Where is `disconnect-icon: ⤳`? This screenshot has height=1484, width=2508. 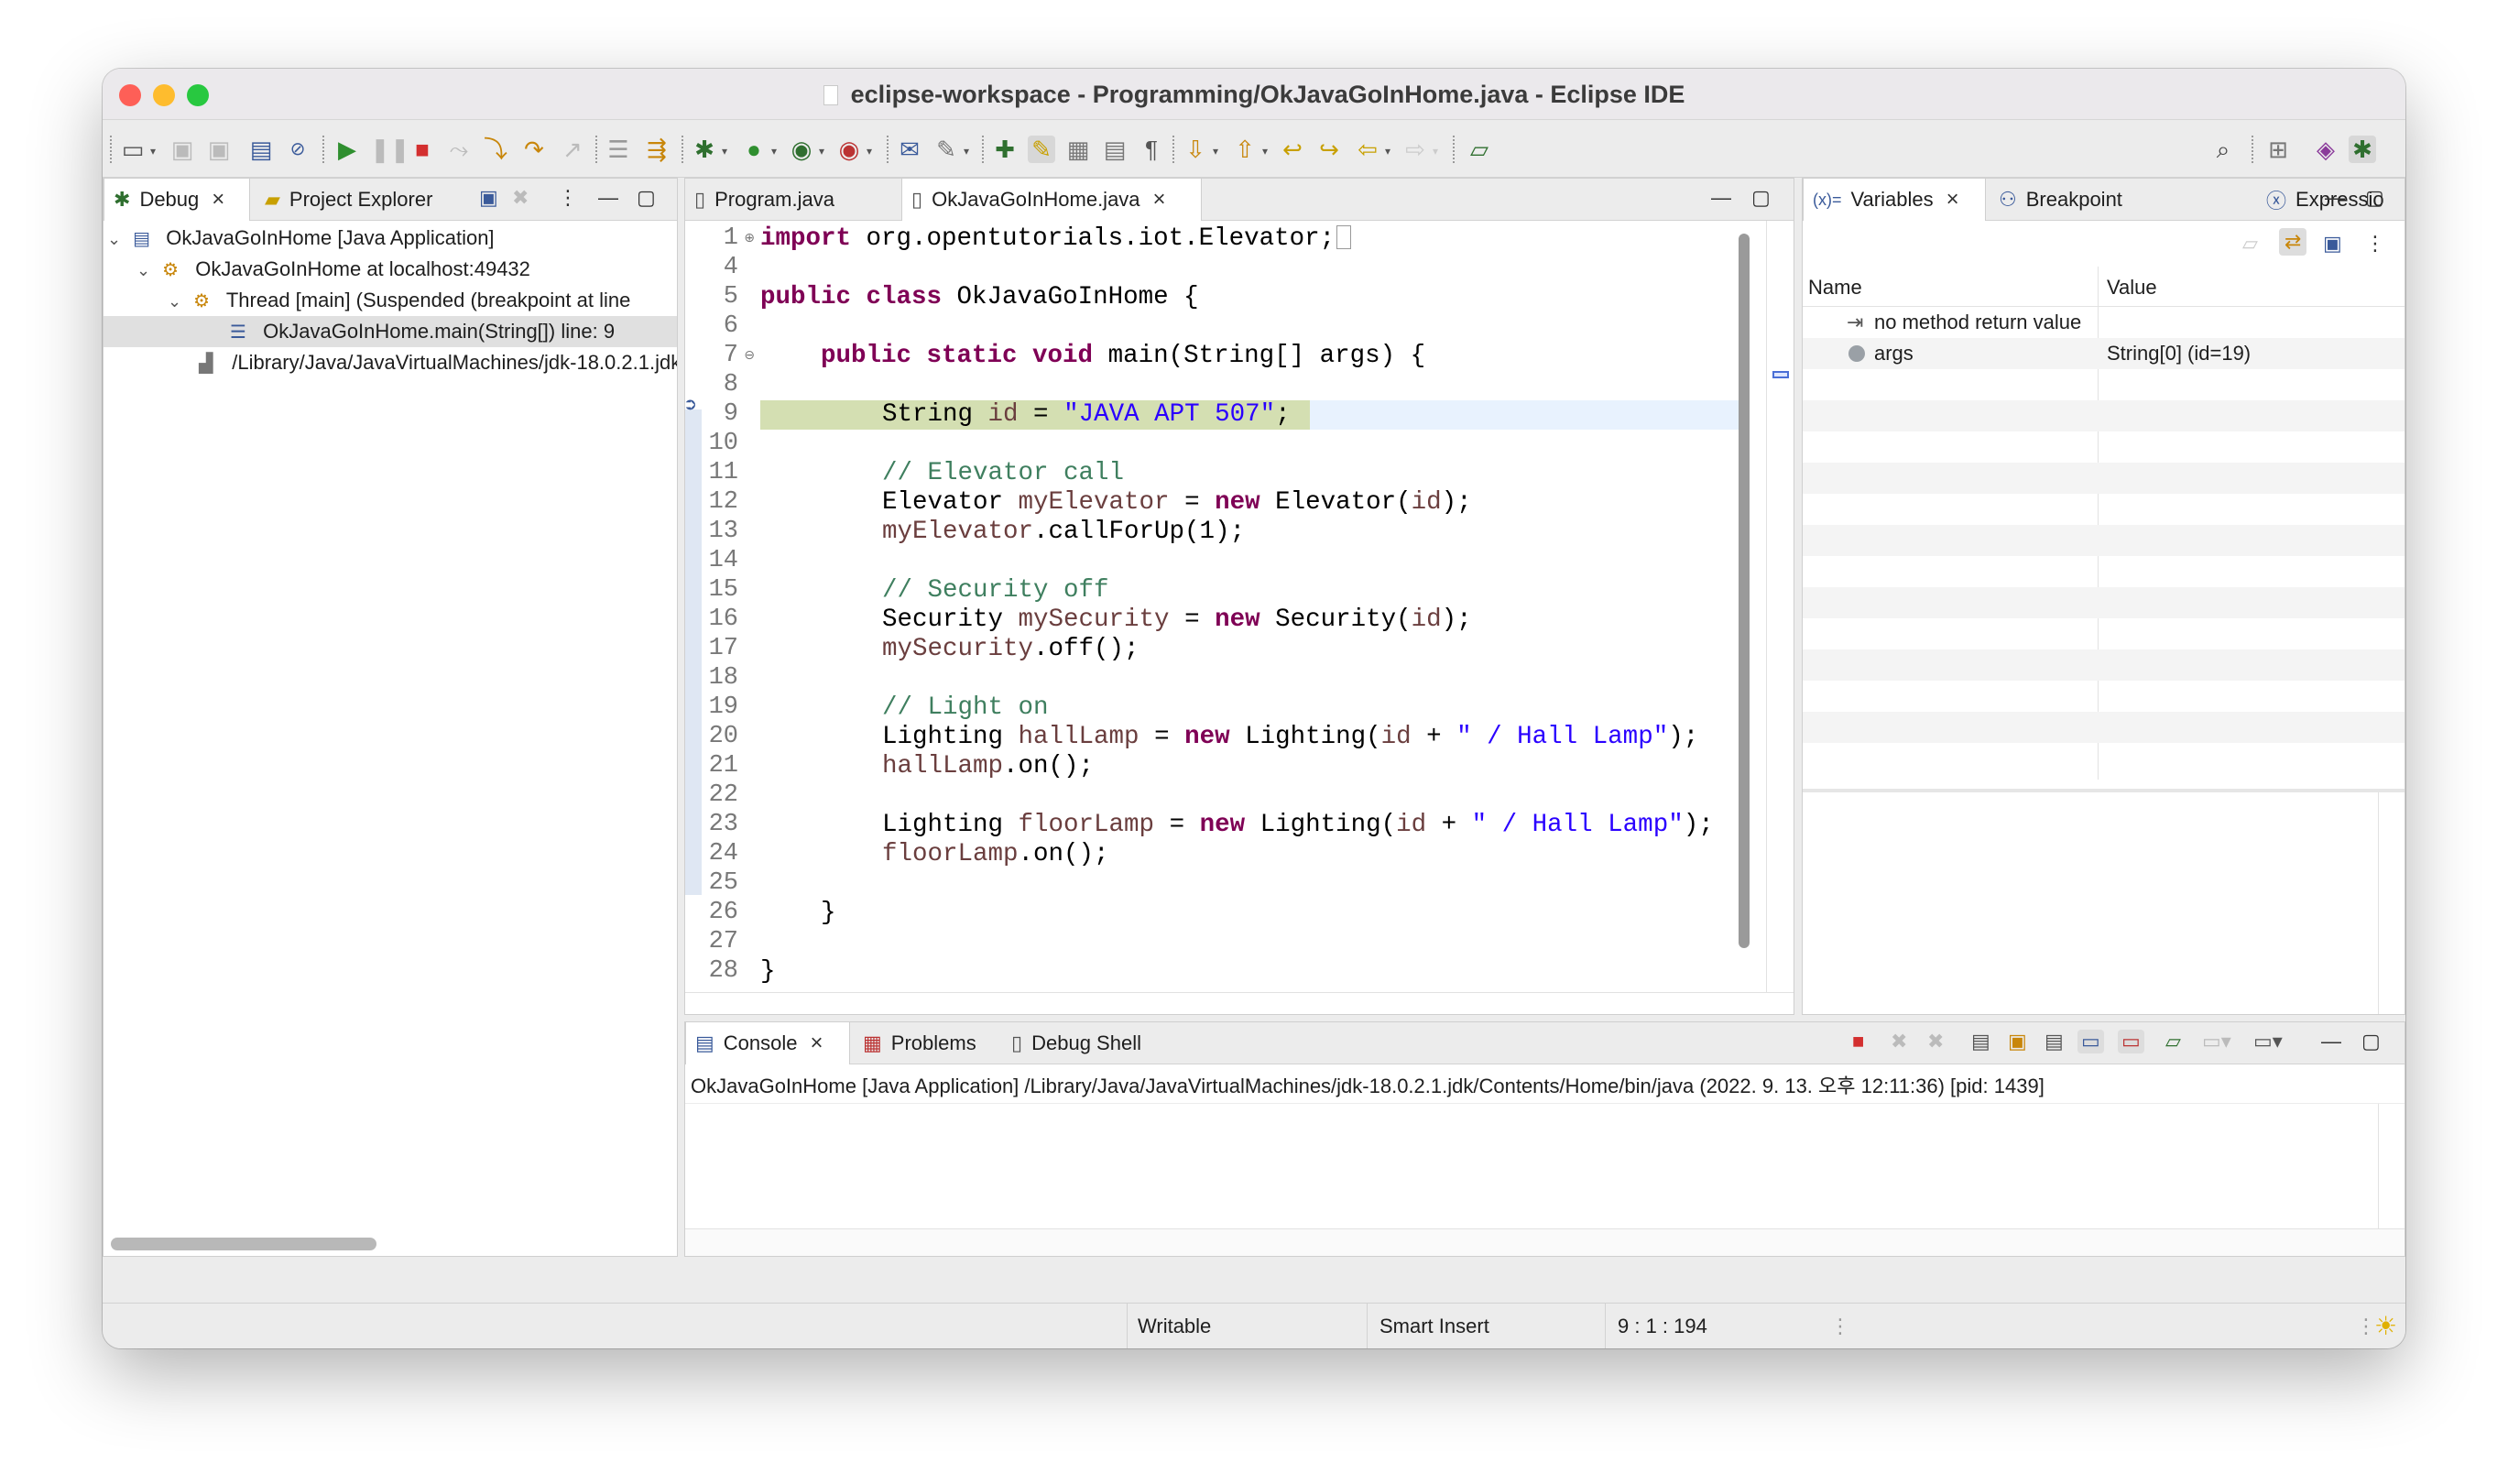 disconnect-icon: ⤳ is located at coordinates (459, 150).